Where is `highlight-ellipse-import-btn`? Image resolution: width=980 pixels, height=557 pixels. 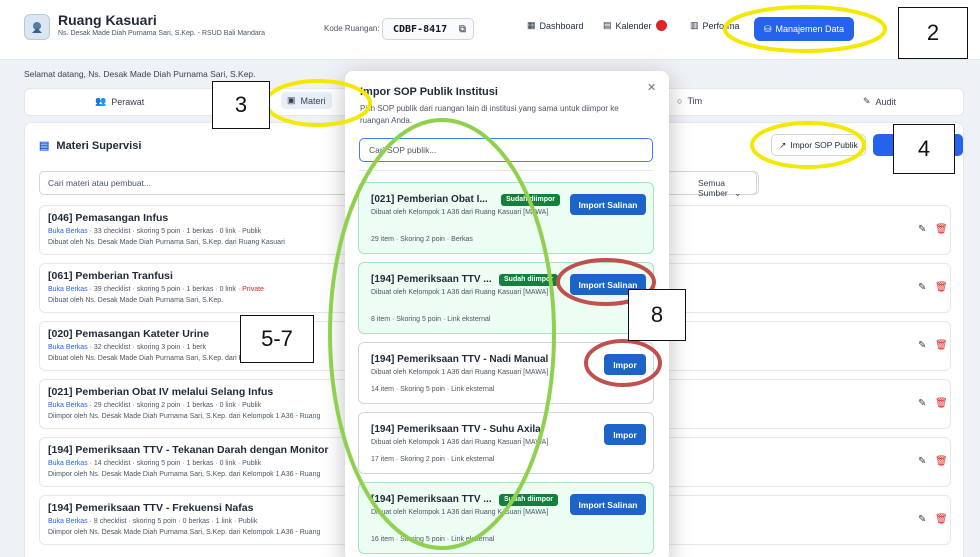 highlight-ellipse-import-btn is located at coordinates (623, 363).